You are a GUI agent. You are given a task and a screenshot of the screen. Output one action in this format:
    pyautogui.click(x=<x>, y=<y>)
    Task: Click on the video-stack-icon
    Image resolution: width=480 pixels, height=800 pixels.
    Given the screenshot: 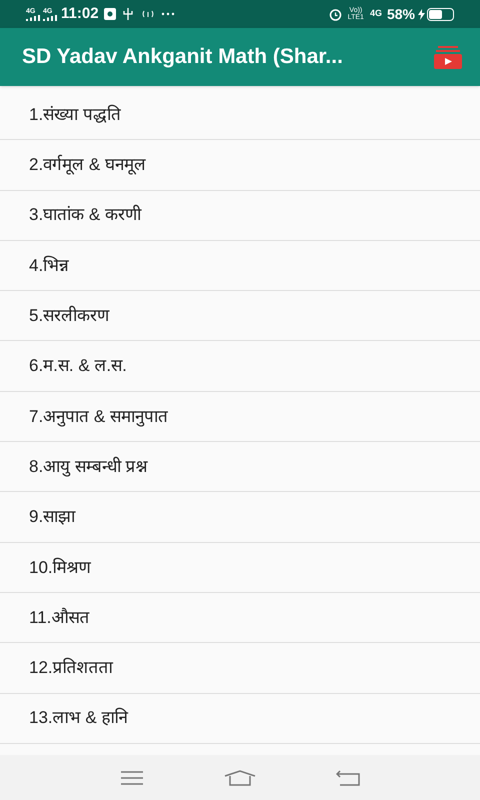 What is the action you would take?
    pyautogui.click(x=448, y=57)
    